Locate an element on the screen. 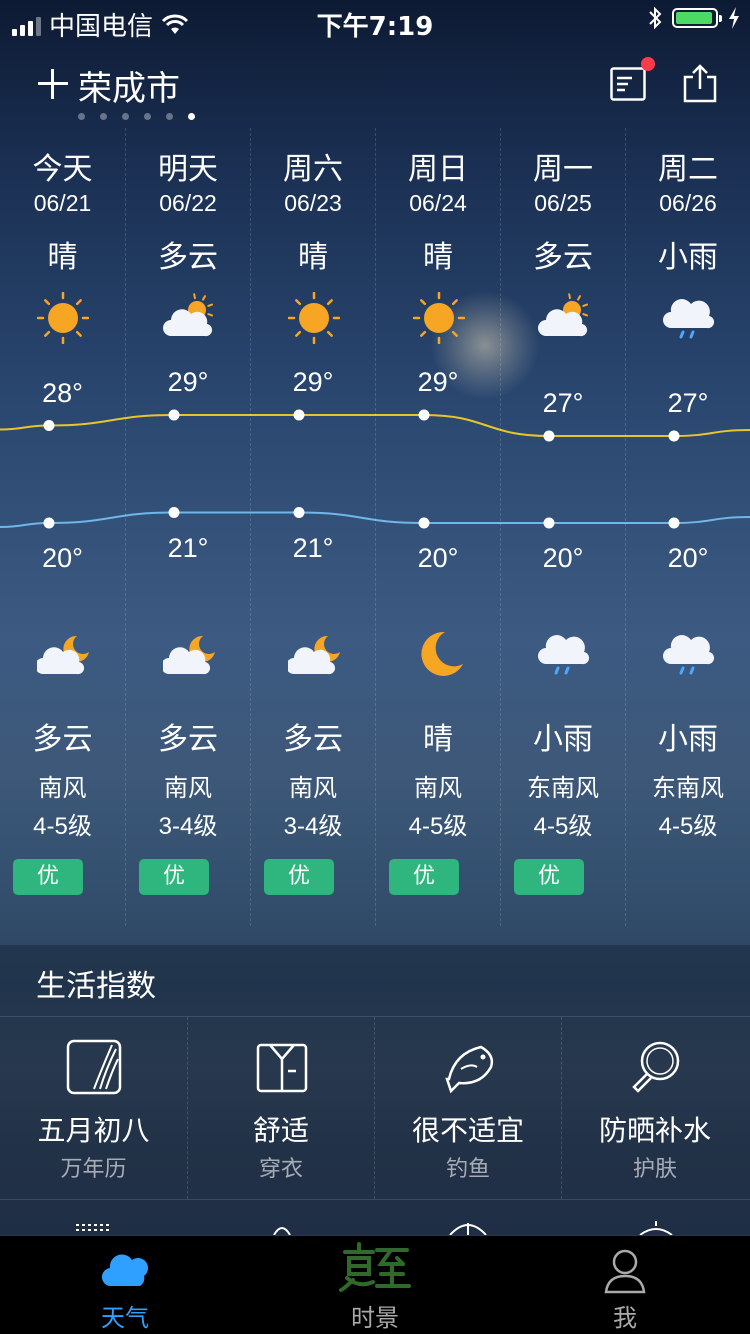  life-value: 很不适宜 is located at coordinates (467, 1130).